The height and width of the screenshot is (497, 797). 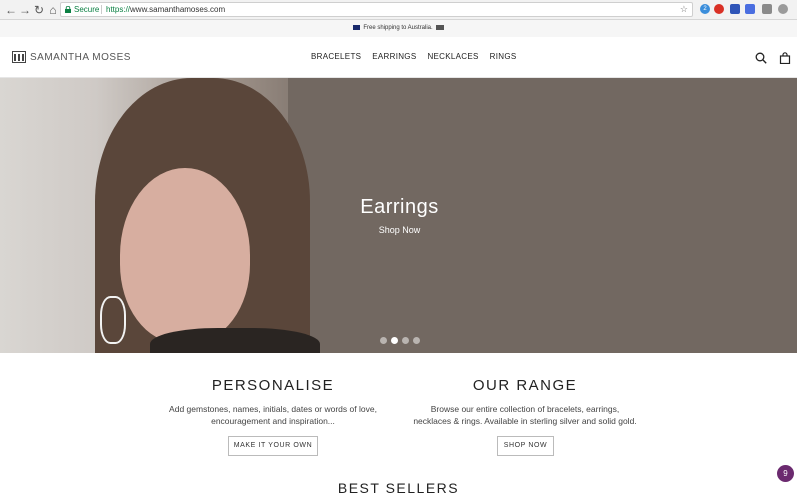 I want to click on announcement-text: Free shipping to Australia., so click(x=398, y=28).